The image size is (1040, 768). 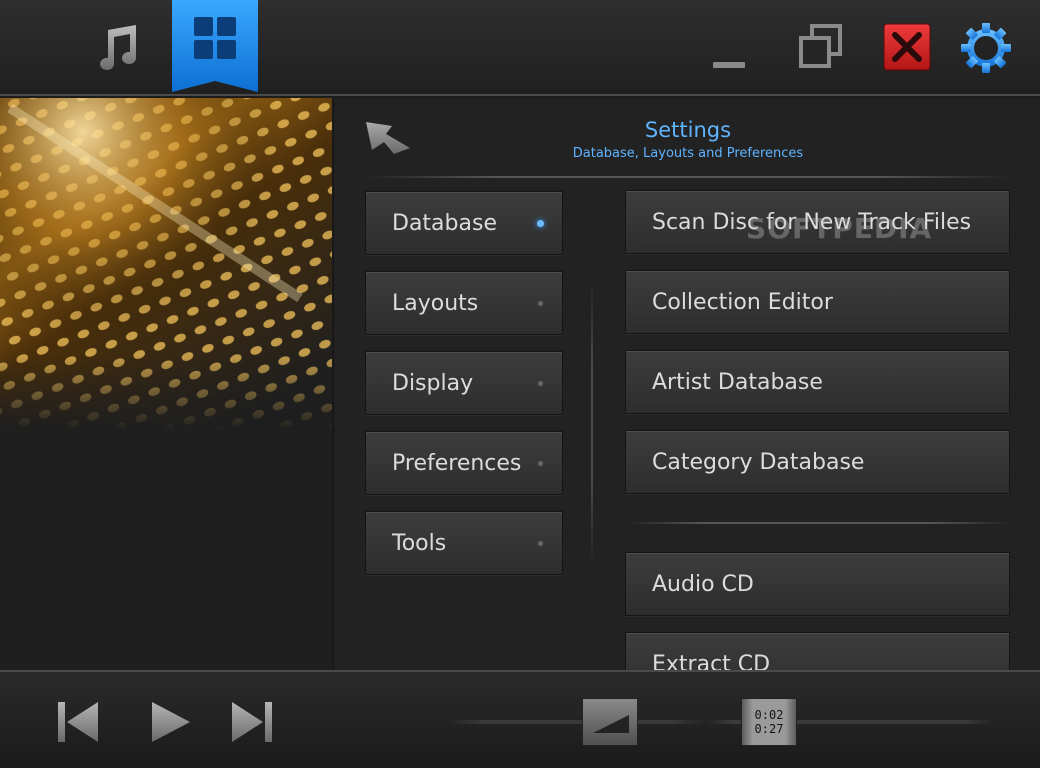 I want to click on category-database-button: Database, so click(x=464, y=223).